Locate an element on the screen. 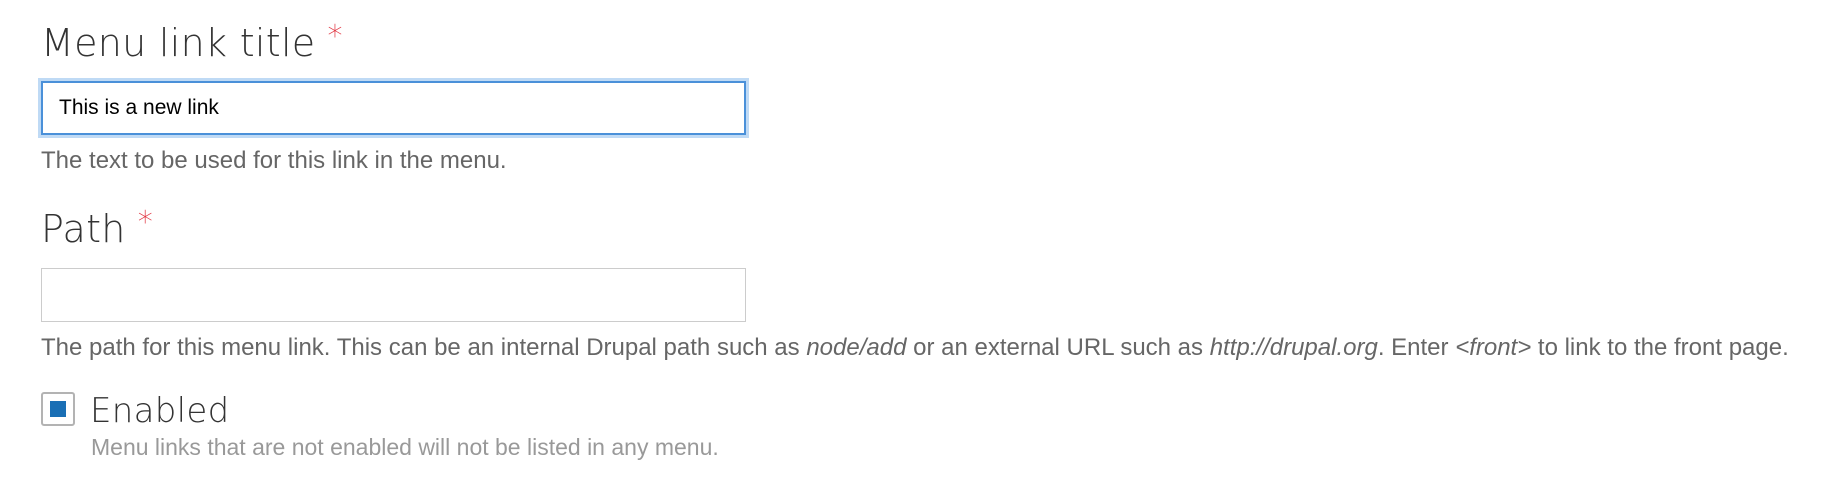 Image resolution: width=1830 pixels, height=484 pixels. path-example-front: <front> is located at coordinates (1493, 347).